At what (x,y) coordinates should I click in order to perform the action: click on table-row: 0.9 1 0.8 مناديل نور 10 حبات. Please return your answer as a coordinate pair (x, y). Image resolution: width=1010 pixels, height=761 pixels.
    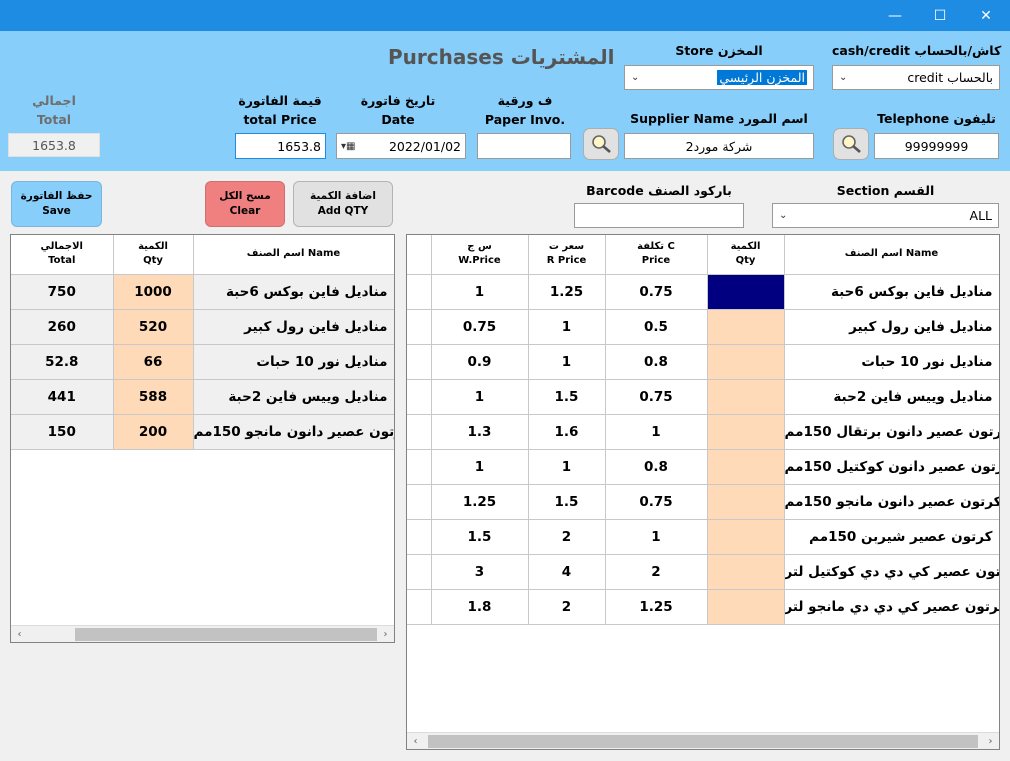
    Looking at the image, I should click on (703, 362).